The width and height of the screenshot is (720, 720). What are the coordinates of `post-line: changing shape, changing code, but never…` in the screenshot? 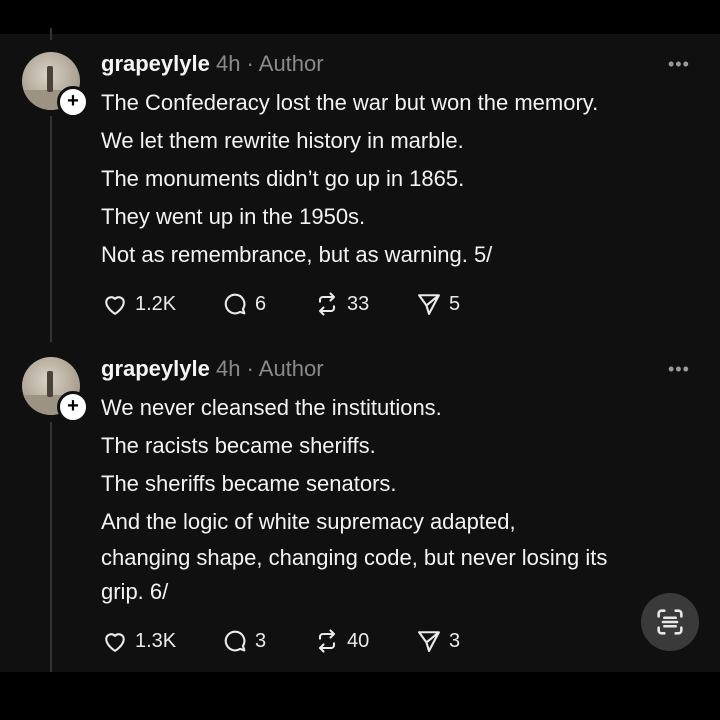 It's located at (354, 557).